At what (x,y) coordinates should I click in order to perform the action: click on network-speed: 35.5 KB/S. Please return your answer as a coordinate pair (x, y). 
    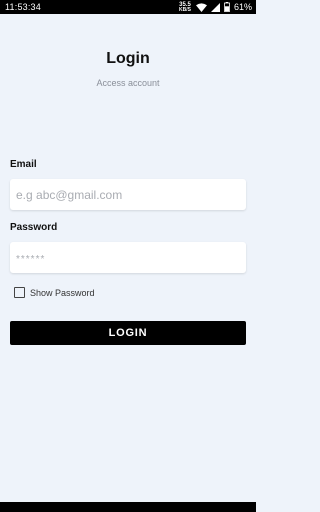
    Looking at the image, I should click on (185, 7).